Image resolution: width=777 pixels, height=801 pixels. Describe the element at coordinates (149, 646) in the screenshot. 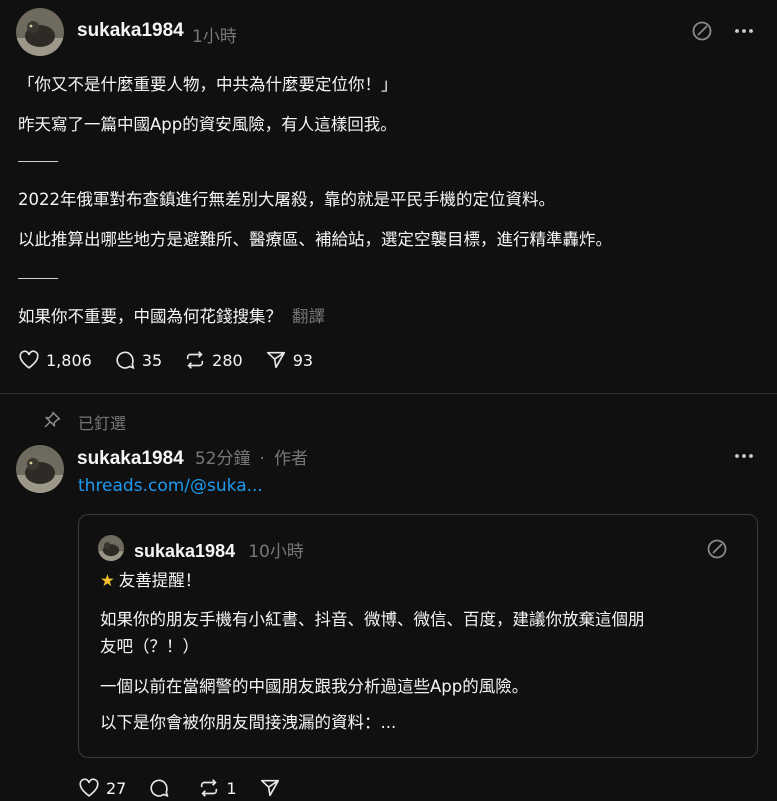

I see `quoted-line: 友吧（？！）` at that location.